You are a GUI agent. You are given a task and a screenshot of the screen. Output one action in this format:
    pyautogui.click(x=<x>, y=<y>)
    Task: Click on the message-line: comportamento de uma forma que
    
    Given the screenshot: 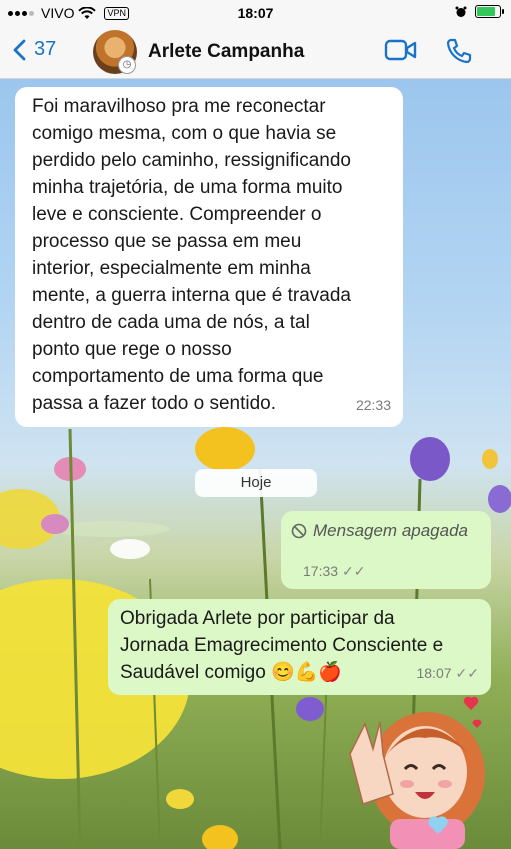 What is the action you would take?
    pyautogui.click(x=178, y=376)
    